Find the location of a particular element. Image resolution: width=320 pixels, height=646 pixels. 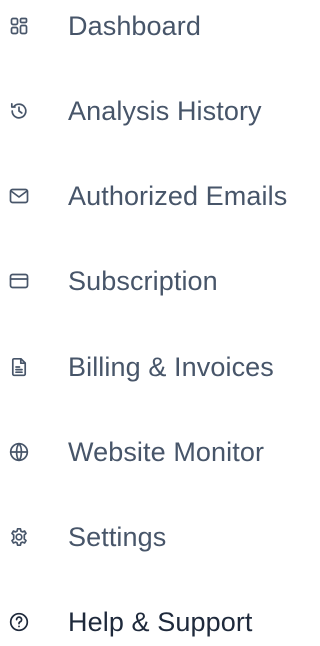

sidebar-item-billing-invoices: Billing & Invoices is located at coordinates (158, 367).